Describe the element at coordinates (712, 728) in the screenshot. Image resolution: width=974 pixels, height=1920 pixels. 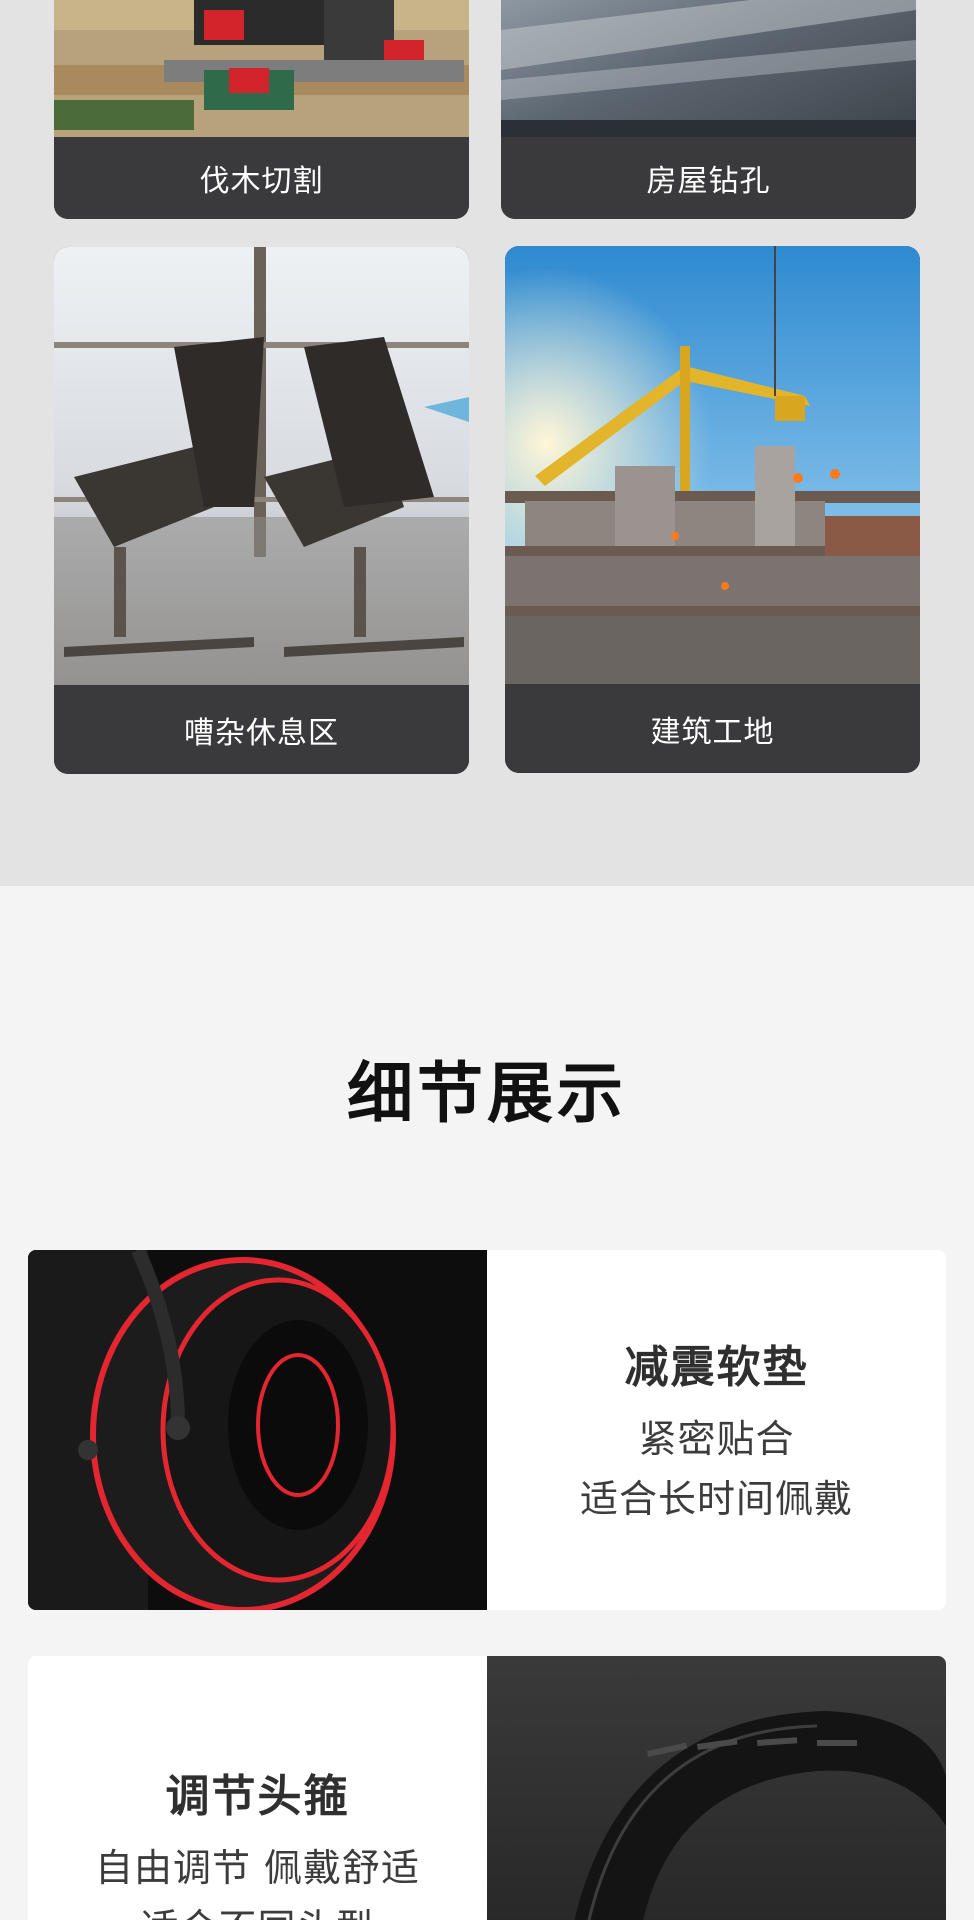
I see `scenario-caption: 建筑工地` at that location.